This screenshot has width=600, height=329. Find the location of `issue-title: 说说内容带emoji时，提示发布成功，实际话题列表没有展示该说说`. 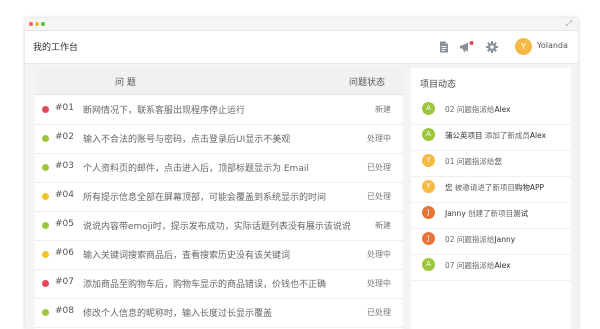

issue-title: 说说内容带emoji时，提示发布成功，实际话题列表没有展示该说说 is located at coordinates (217, 225).